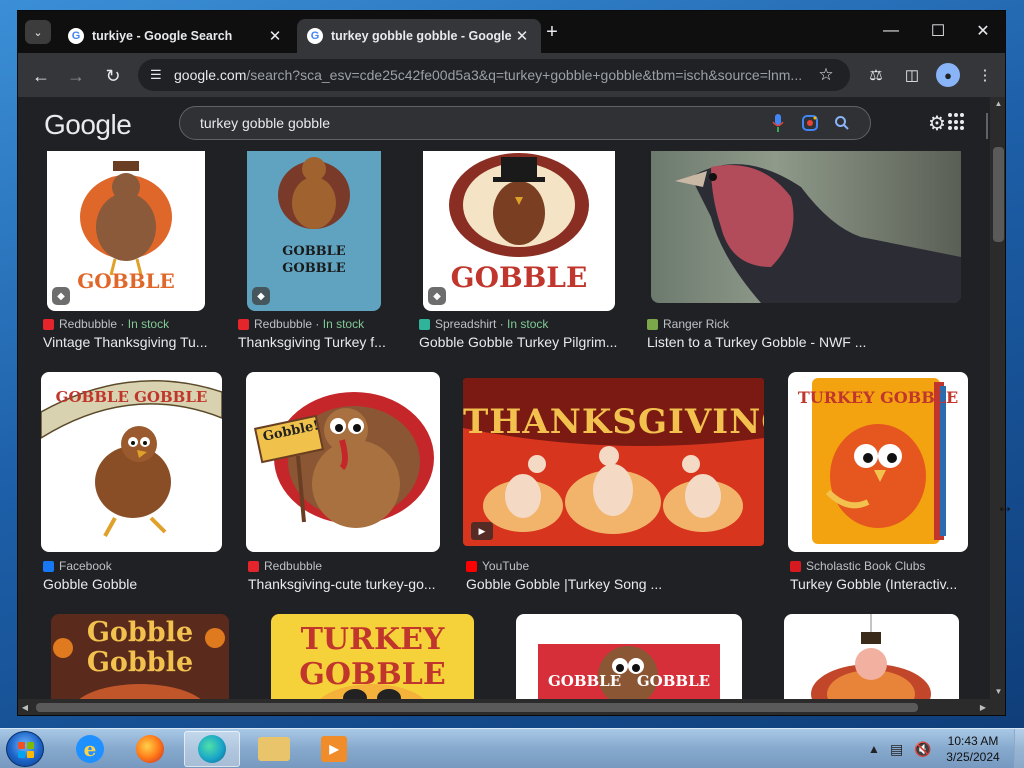  What do you see at coordinates (983, 31) in the screenshot?
I see `close-window-button: ✕` at bounding box center [983, 31].